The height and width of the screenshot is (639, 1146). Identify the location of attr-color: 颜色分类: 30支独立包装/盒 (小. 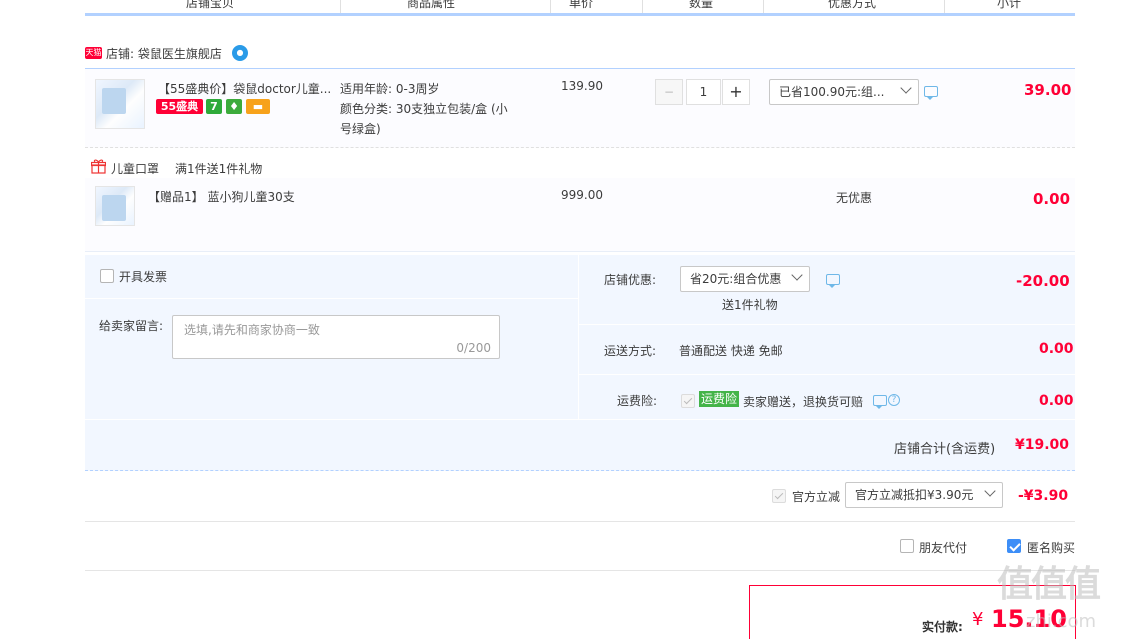
(424, 109).